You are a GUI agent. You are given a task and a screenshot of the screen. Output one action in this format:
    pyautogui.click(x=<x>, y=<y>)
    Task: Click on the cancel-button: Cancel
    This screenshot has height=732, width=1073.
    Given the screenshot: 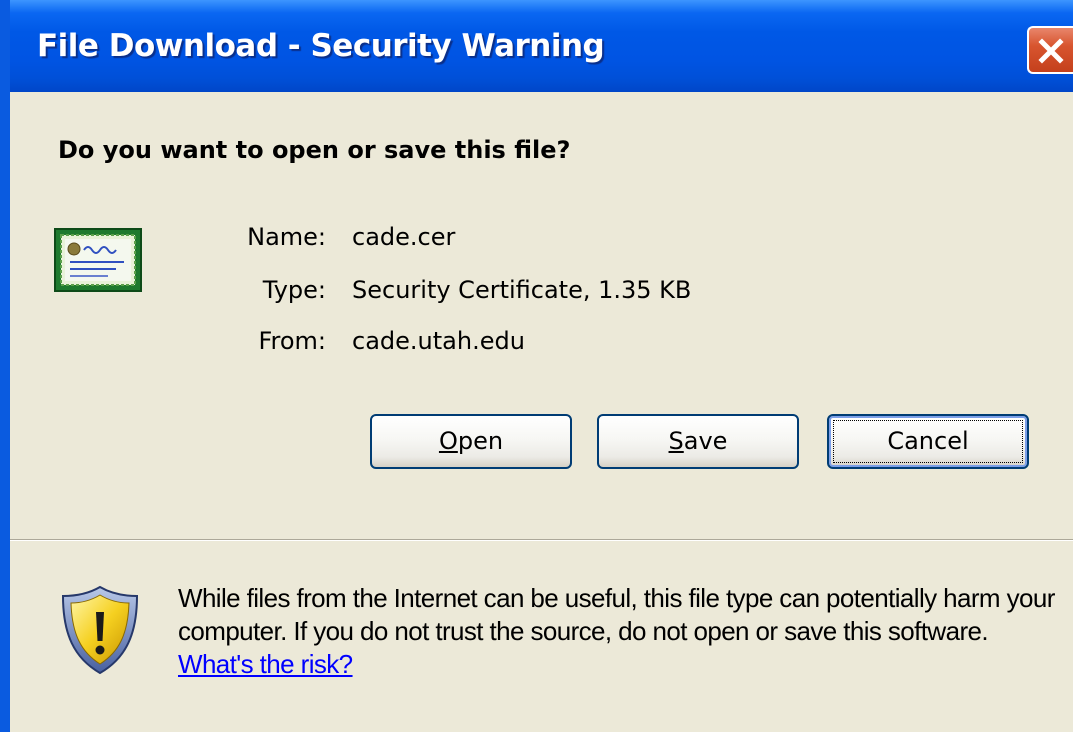 What is the action you would take?
    pyautogui.click(x=928, y=441)
    